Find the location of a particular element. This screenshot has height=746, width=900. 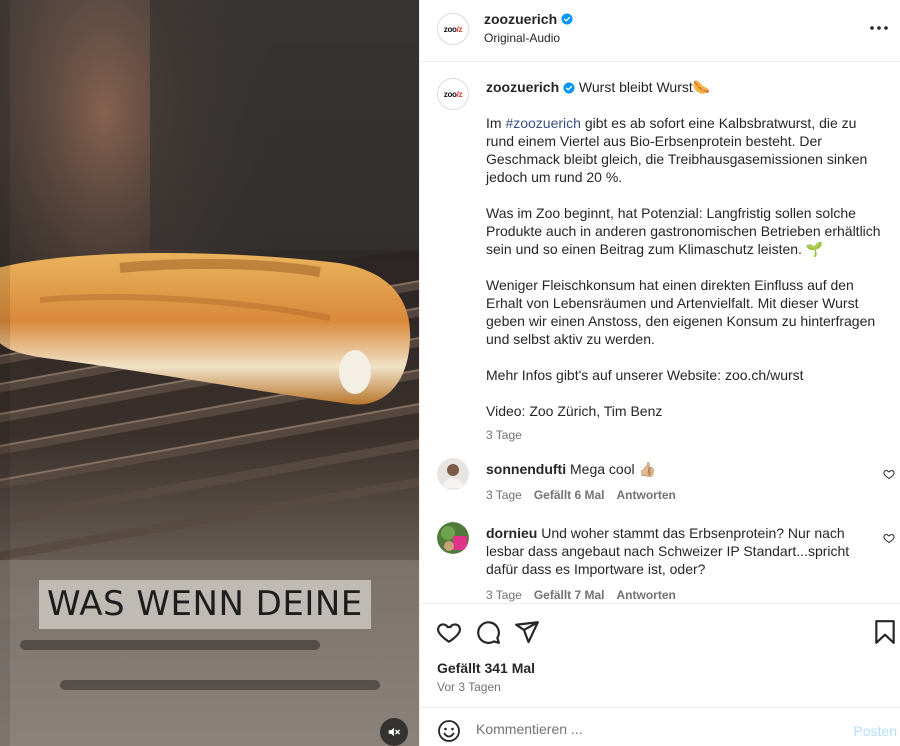

mute-button is located at coordinates (394, 732).